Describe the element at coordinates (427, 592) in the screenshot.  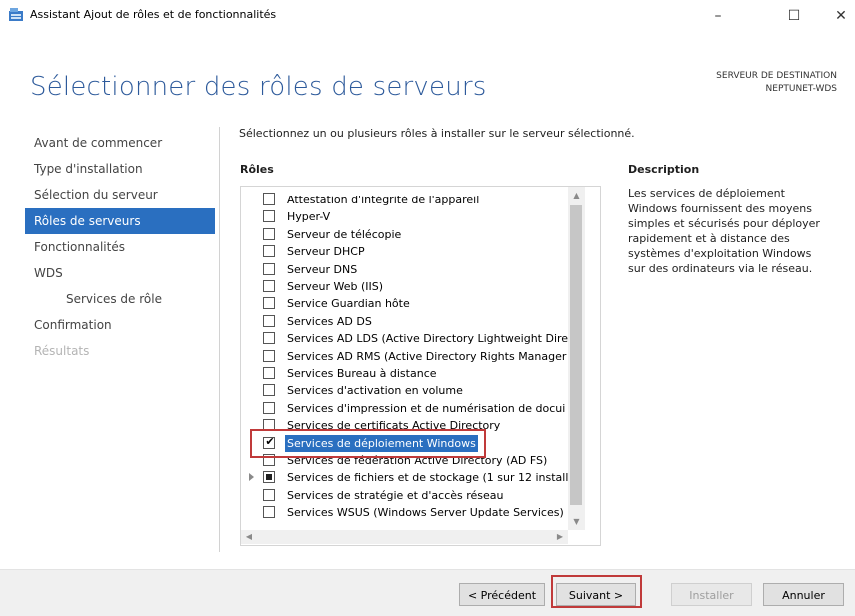
I see `wizard-footer: < Précédent Suivant > Installer Annuler` at that location.